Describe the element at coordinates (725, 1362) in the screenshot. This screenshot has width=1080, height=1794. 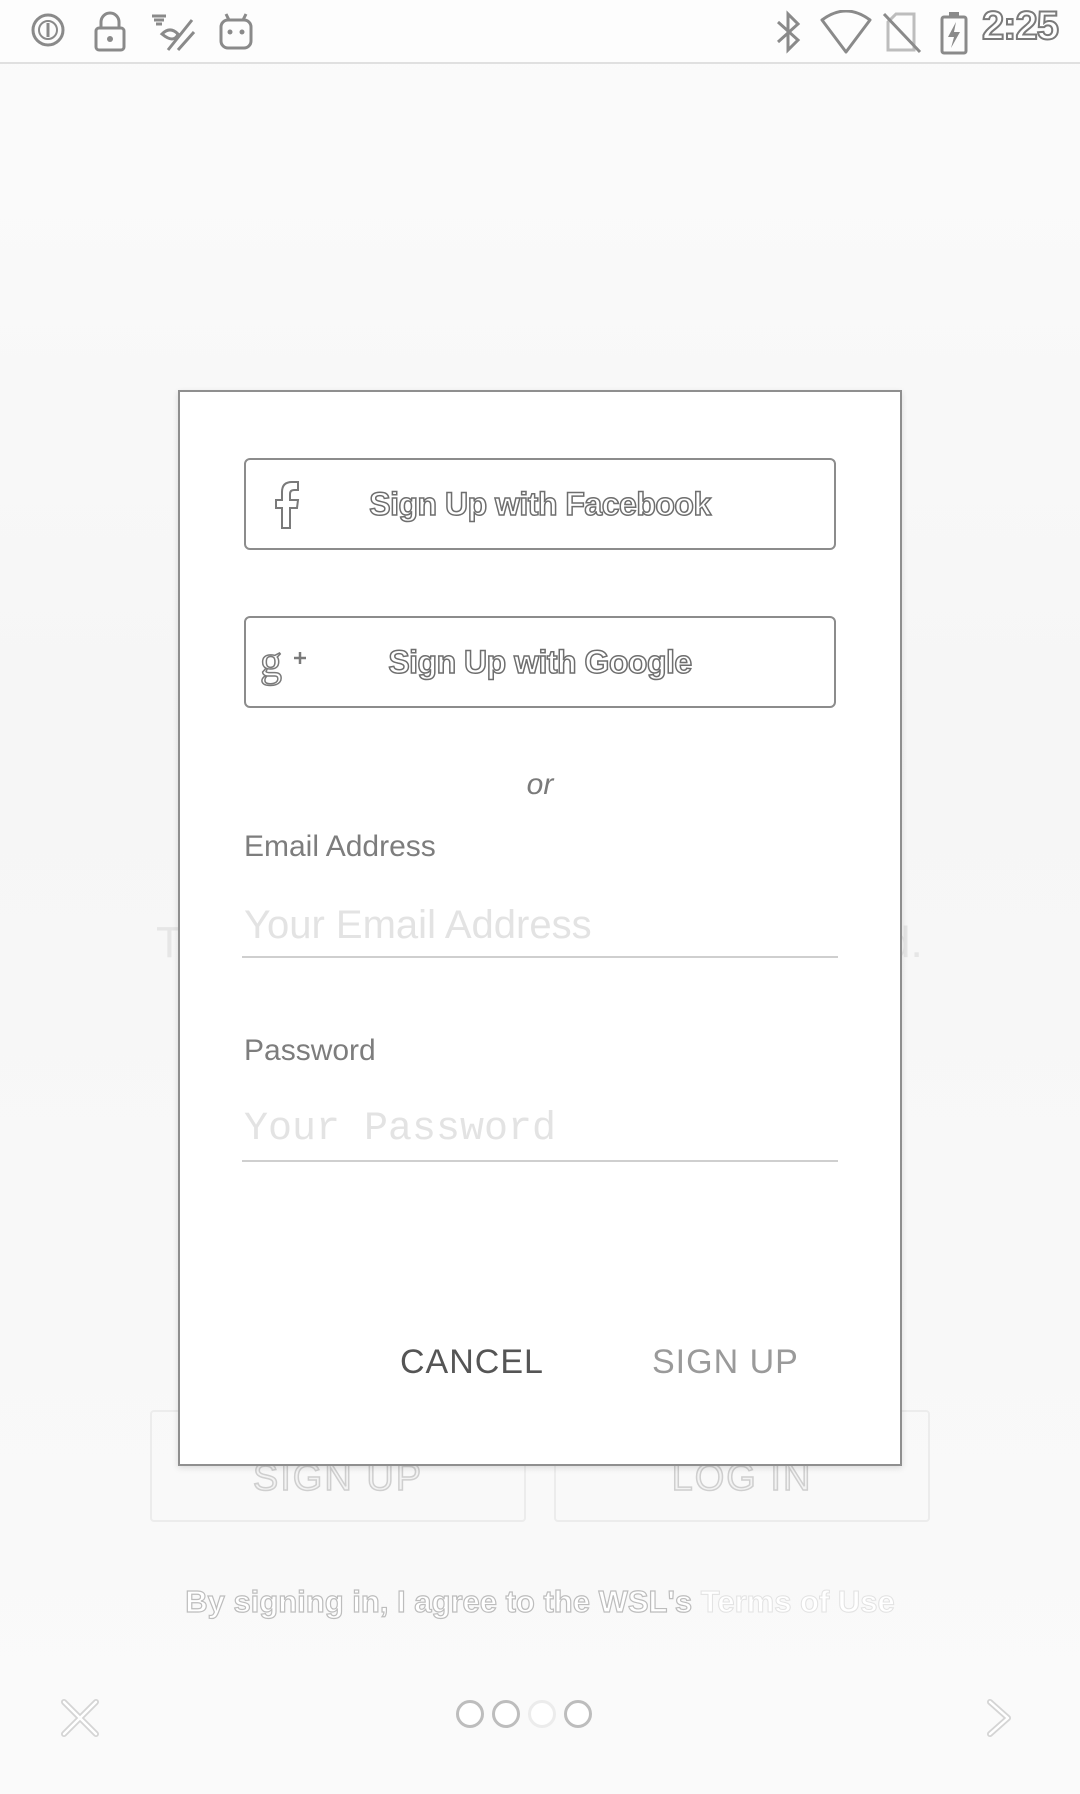
I see `signup-button: SIGN UP` at that location.